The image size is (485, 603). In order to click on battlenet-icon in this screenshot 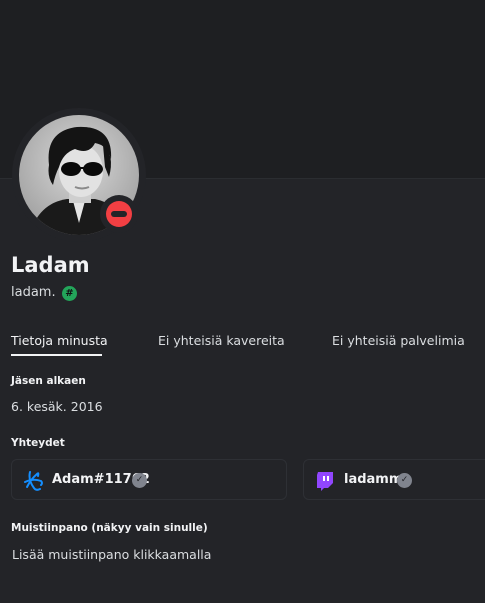, I will do `click(33, 481)`.